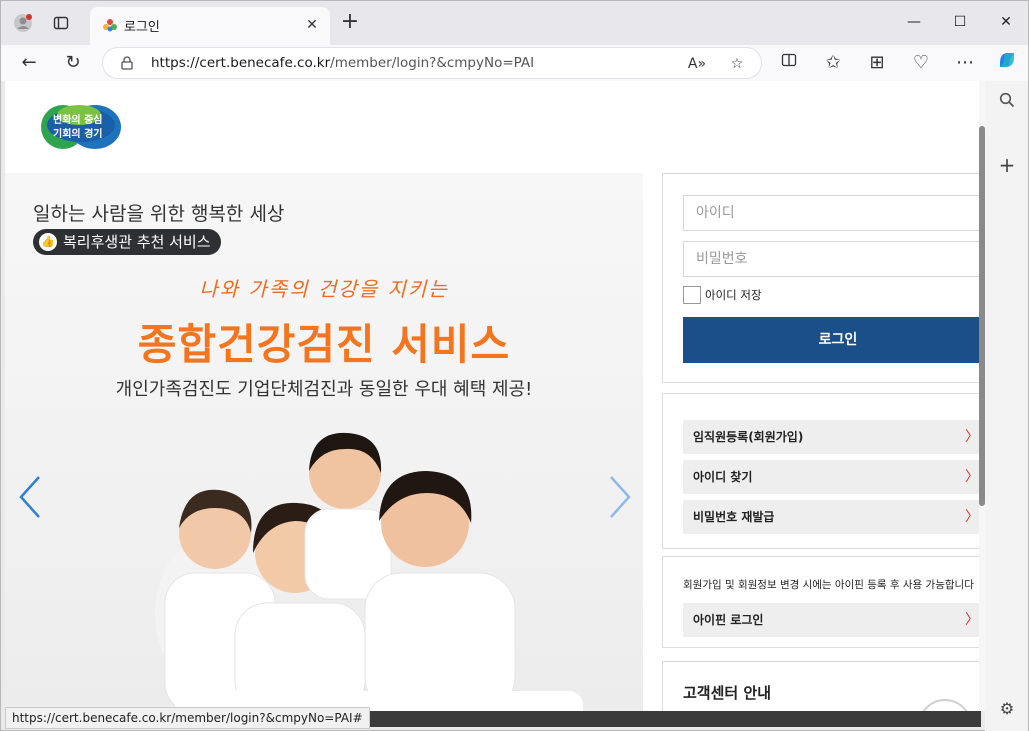 The height and width of the screenshot is (731, 1029). I want to click on new-tab-icon: +, so click(350, 23).